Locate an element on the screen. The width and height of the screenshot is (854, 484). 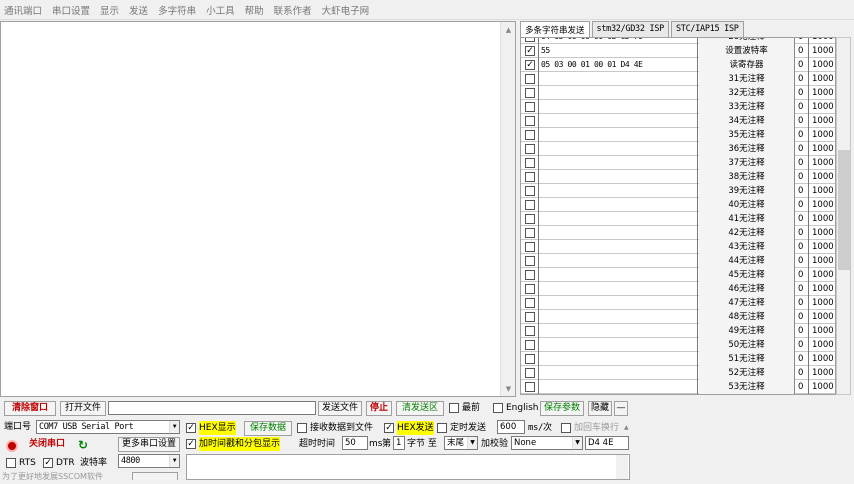
menu-item: 通讯端口 is located at coordinates (23, 10).